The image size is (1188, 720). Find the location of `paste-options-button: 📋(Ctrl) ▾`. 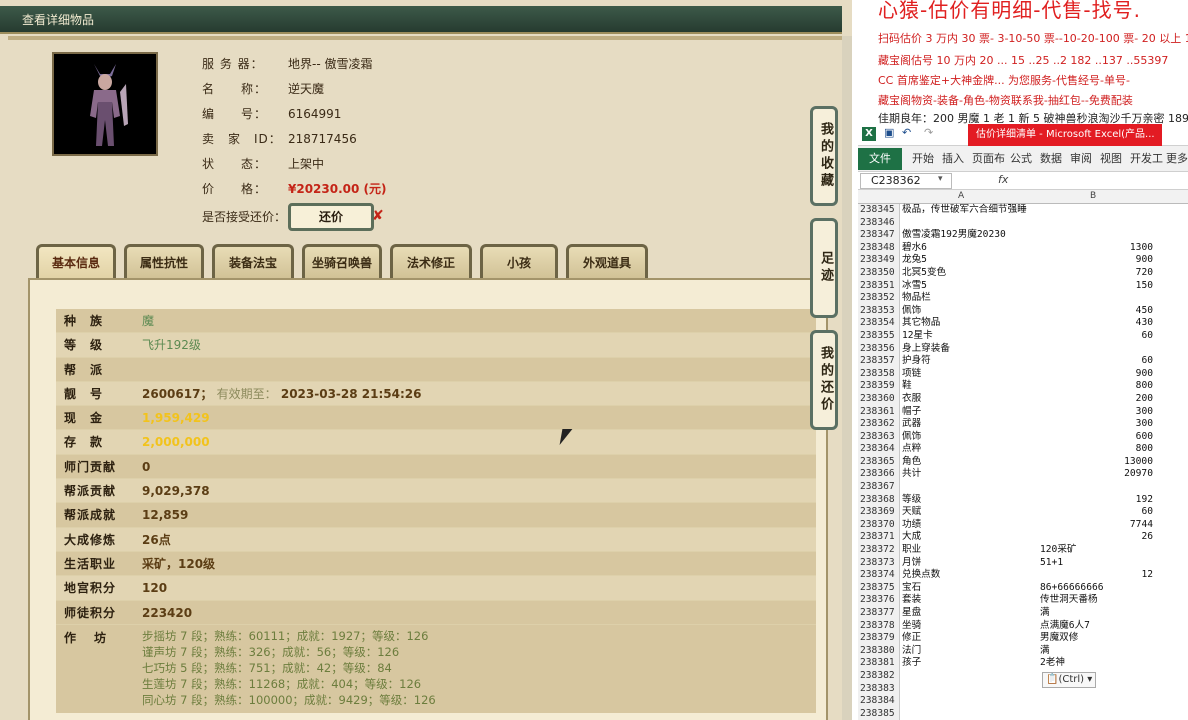

paste-options-button: 📋(Ctrl) ▾ is located at coordinates (1069, 680).